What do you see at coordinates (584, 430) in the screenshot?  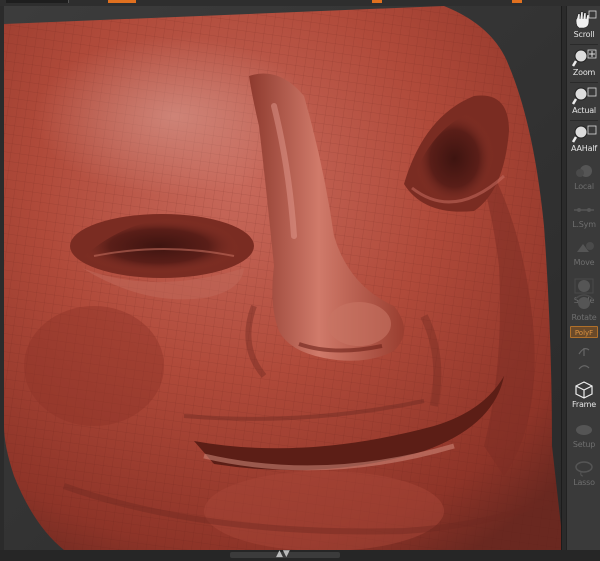 I see `setup-icon` at bounding box center [584, 430].